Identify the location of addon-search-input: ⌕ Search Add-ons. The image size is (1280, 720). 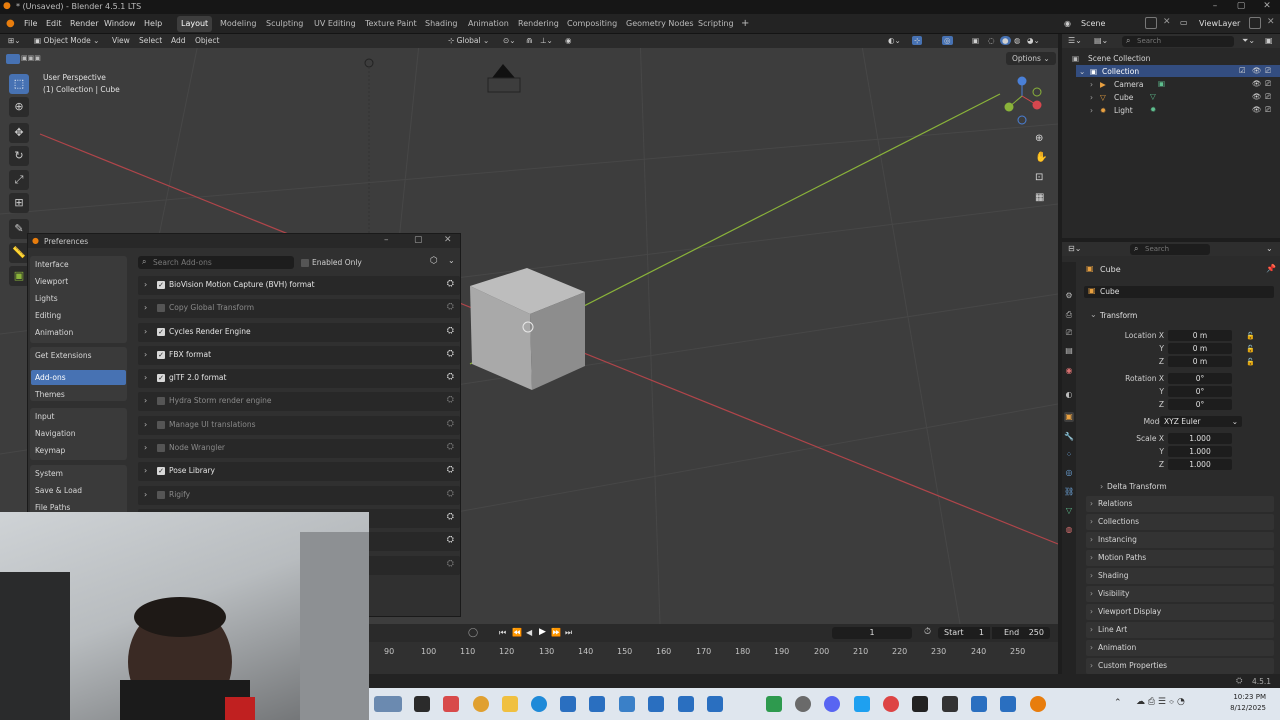
(216, 262).